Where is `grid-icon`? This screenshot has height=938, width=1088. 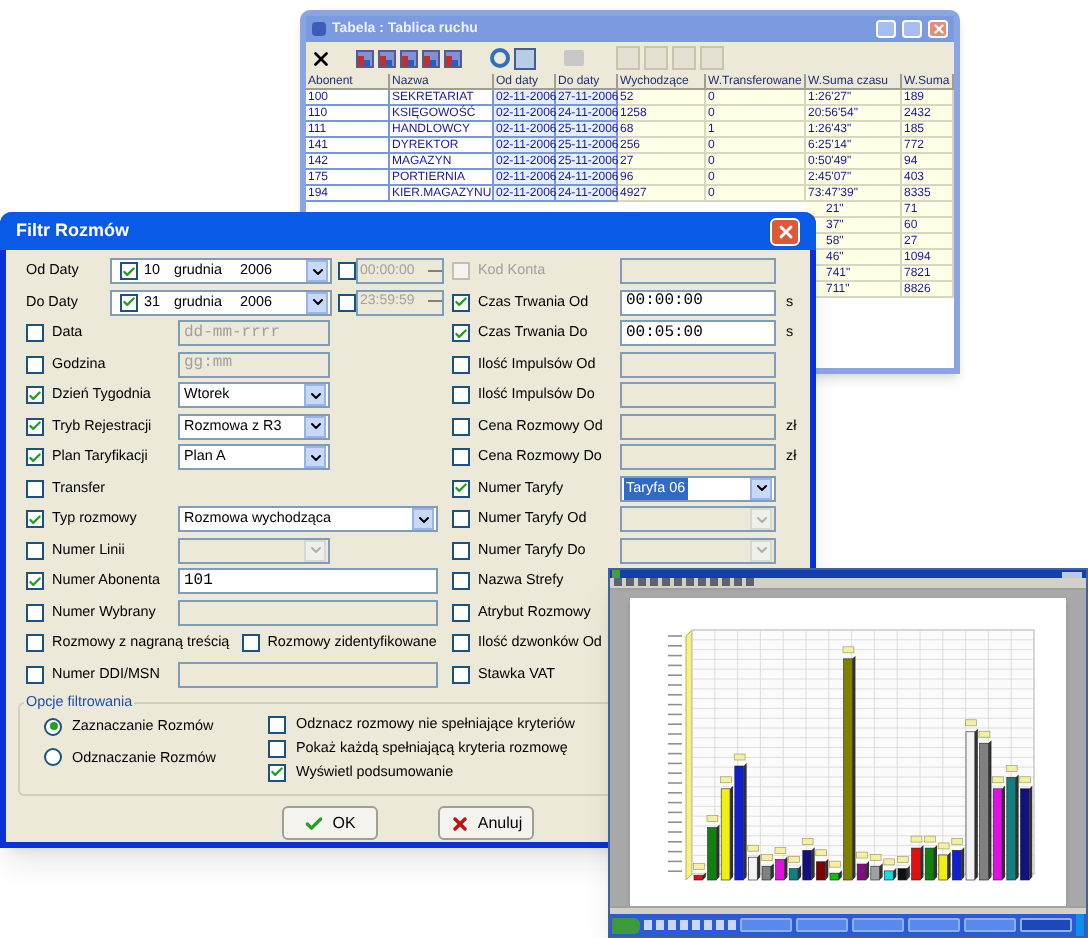 grid-icon is located at coordinates (525, 58).